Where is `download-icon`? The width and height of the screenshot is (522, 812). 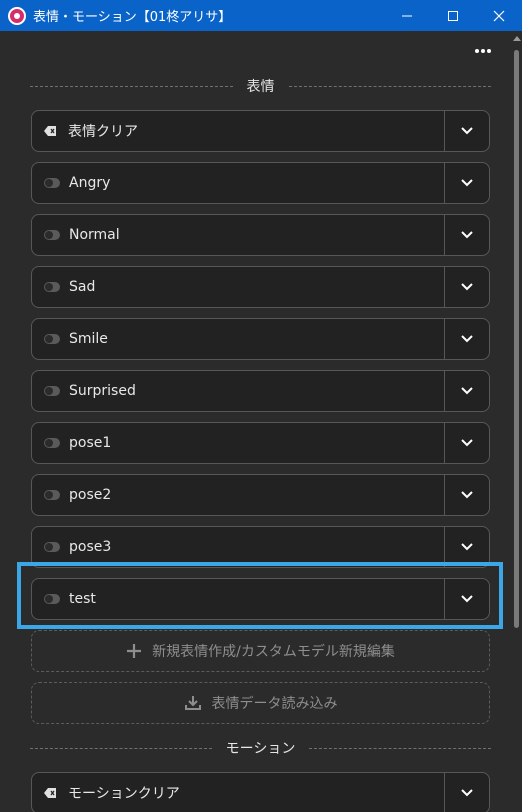
download-icon is located at coordinates (193, 703).